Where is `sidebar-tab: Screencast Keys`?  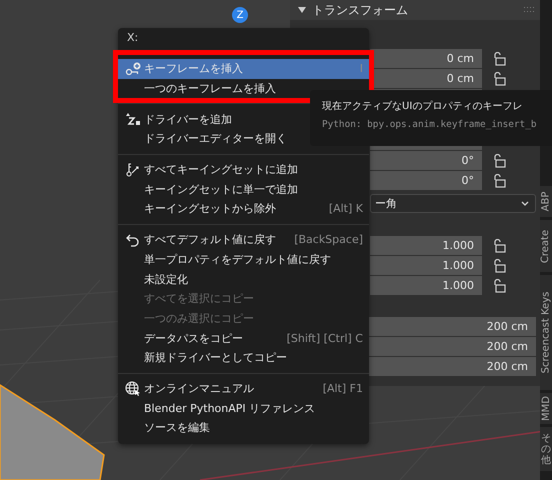
sidebar-tab: Screencast Keys is located at coordinates (546, 332).